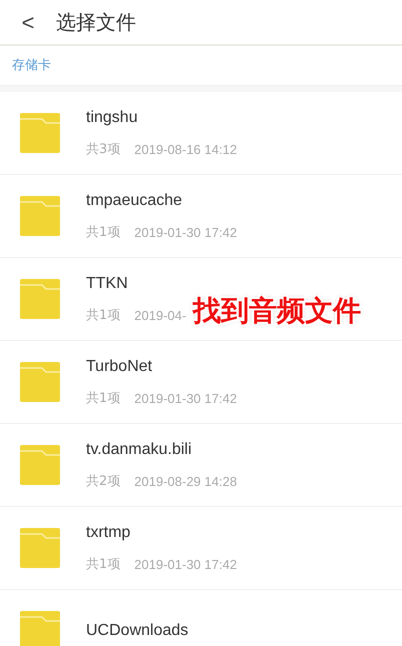 The width and height of the screenshot is (402, 646). I want to click on modified-date: 2019-04-, so click(160, 316).